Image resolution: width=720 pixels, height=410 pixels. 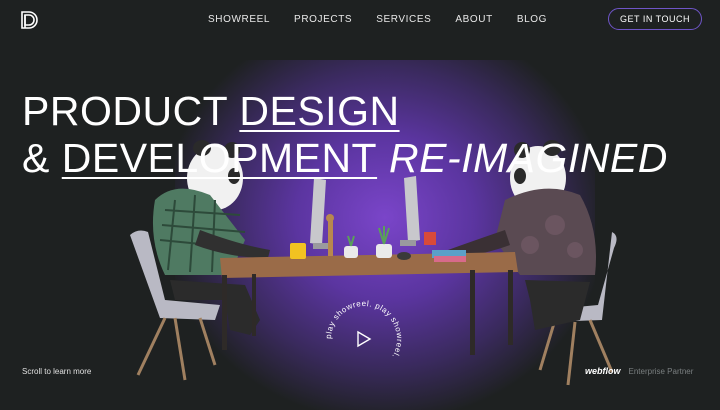 I want to click on nav-link-services: SERVICES, so click(x=403, y=19).